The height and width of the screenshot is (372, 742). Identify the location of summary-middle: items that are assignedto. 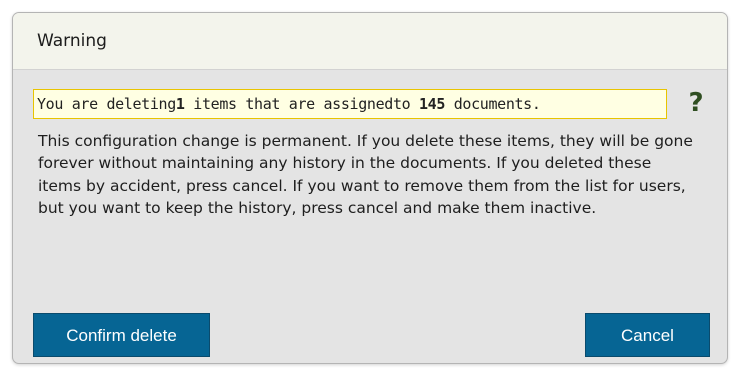
(302, 104).